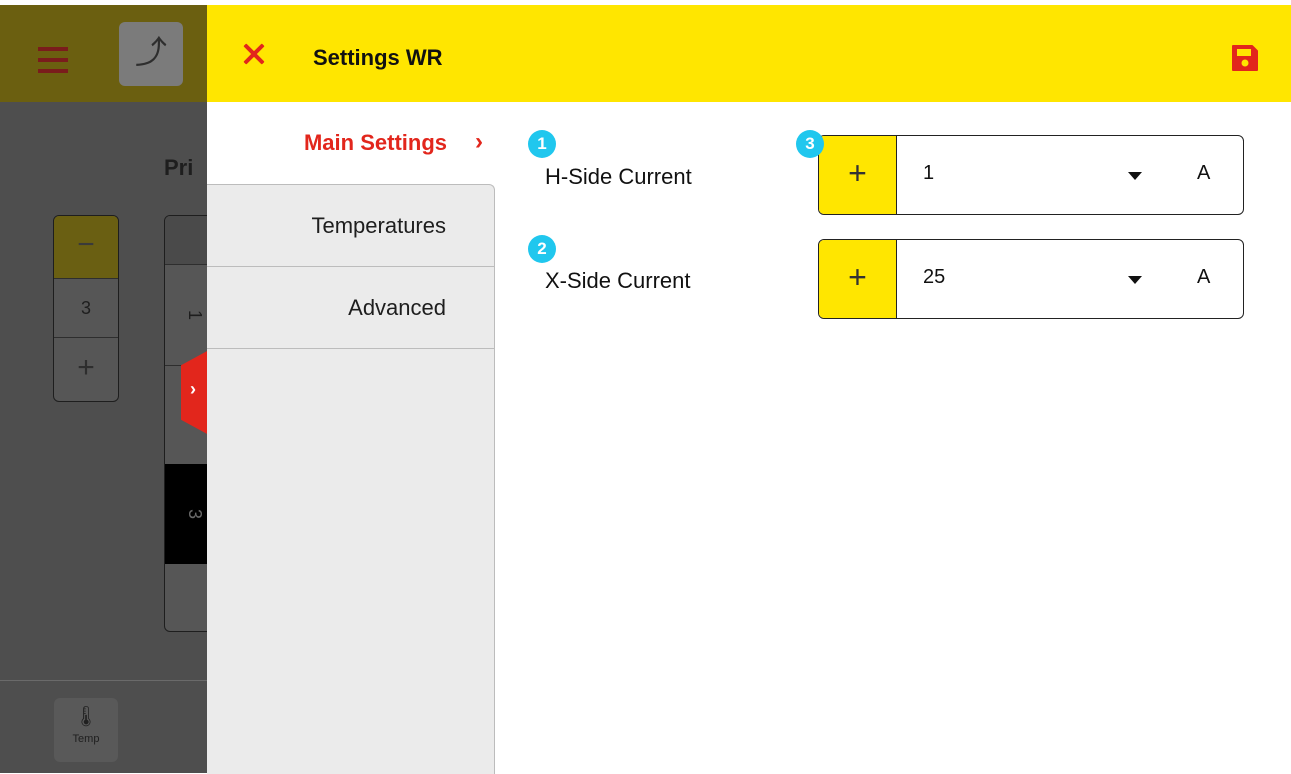  Describe the element at coordinates (397, 307) in the screenshot. I see `nav-item-label: Advanced` at that location.